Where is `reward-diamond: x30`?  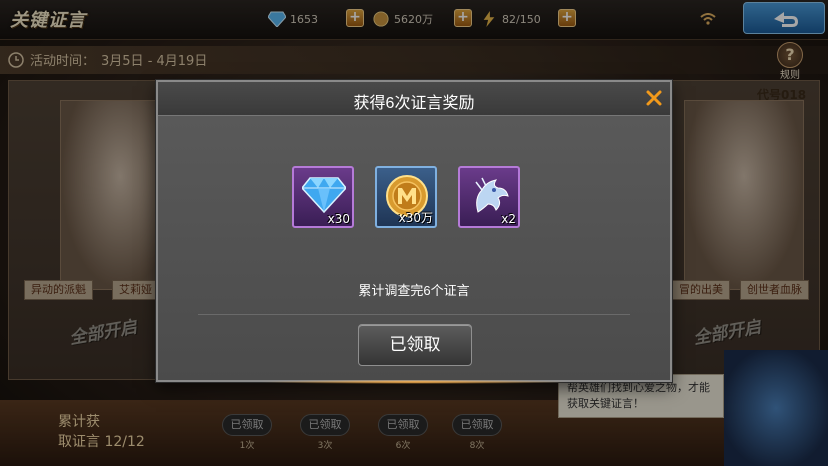
reward-diamond: x30 is located at coordinates (323, 197).